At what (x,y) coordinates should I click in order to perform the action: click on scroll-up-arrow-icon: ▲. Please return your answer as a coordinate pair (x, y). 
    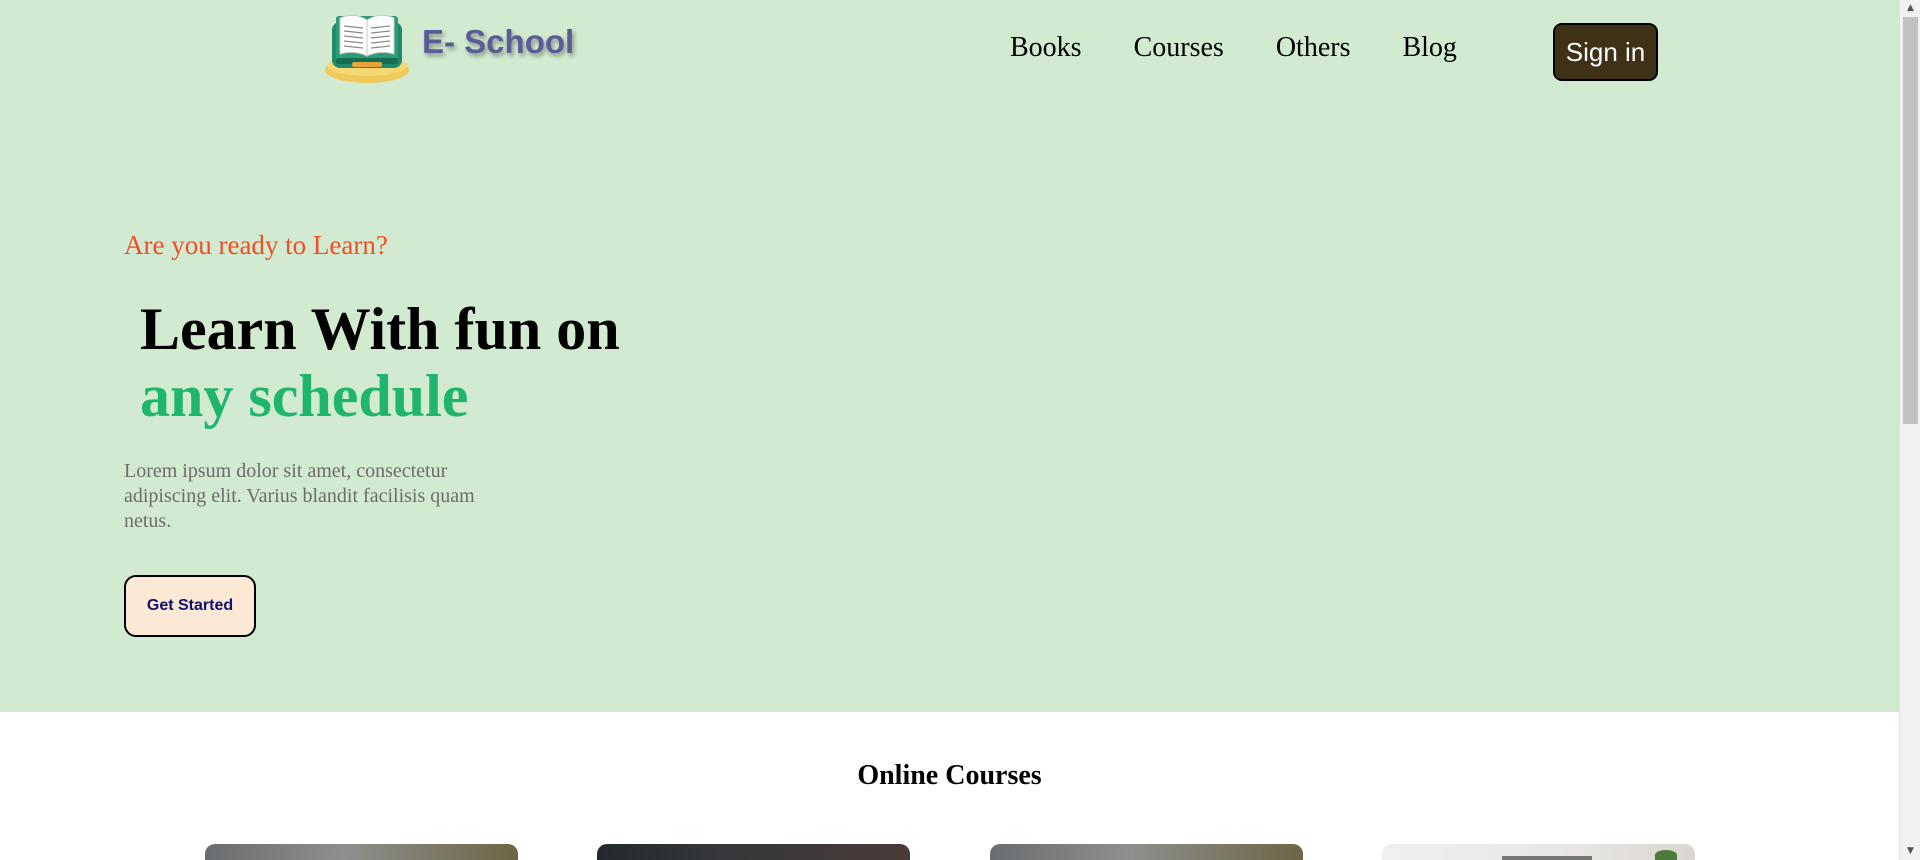
    Looking at the image, I should click on (1910, 8).